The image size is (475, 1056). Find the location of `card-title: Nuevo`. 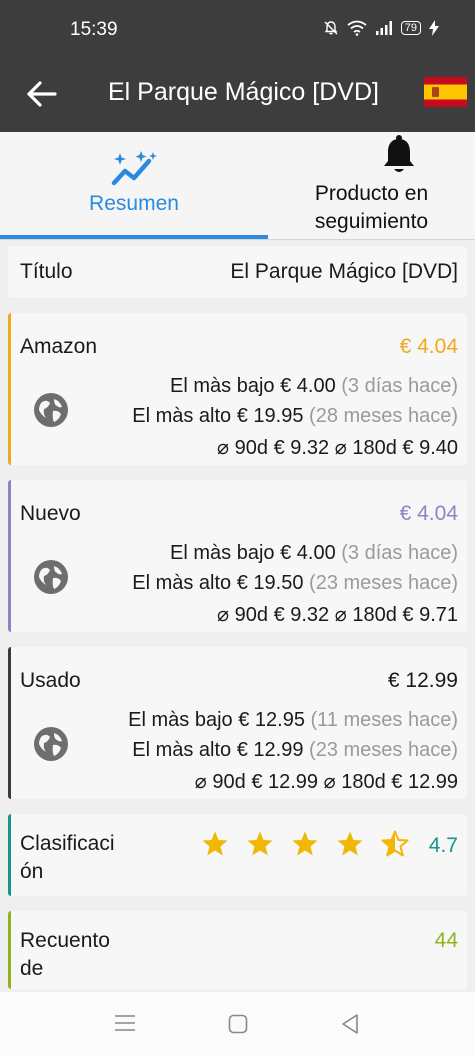

card-title: Nuevo is located at coordinates (50, 513).